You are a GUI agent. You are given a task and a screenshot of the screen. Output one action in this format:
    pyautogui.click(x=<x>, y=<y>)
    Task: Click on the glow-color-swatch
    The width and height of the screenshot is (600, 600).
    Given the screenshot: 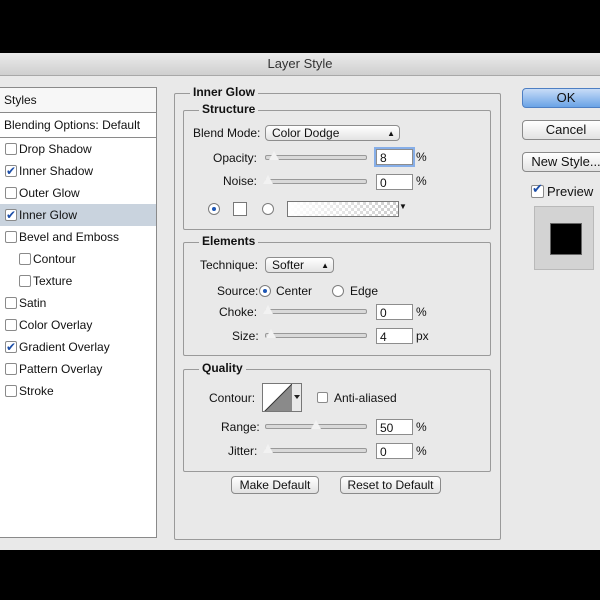 What is the action you would take?
    pyautogui.click(x=240, y=209)
    